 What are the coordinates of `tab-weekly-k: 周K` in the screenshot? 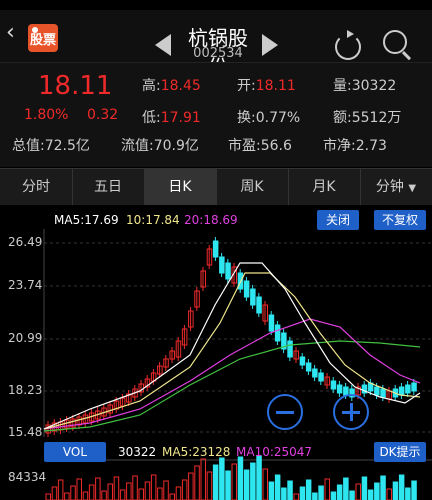 It's located at (252, 187).